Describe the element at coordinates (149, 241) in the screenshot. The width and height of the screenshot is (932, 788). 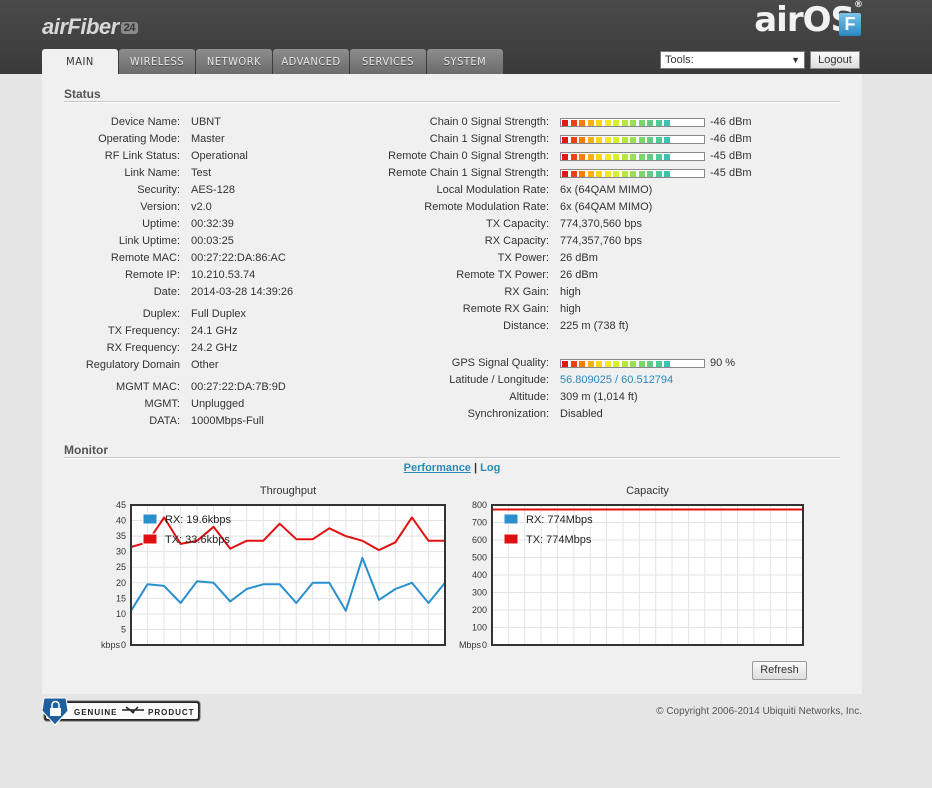
I see `status-label: Link Uptime:` at that location.